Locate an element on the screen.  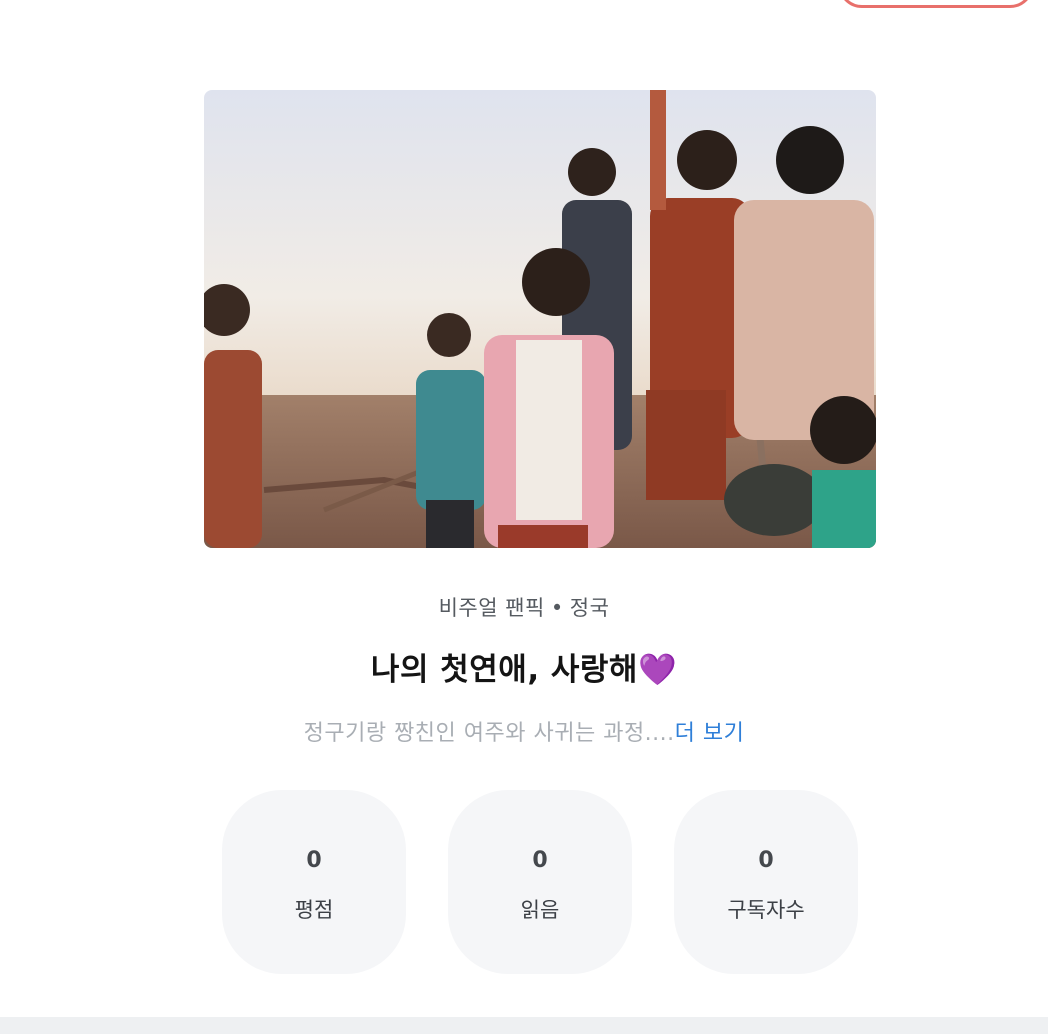
stat-value-reads: 0 is located at coordinates (540, 860).